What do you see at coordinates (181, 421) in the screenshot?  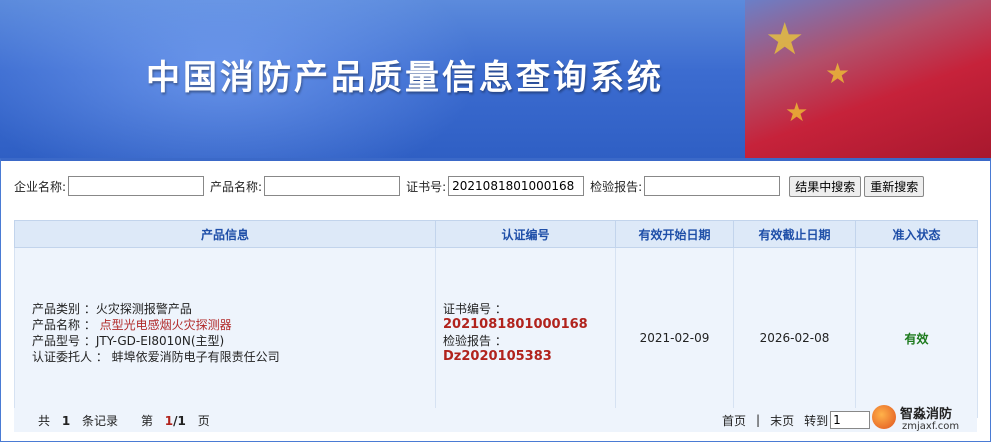 I see `total-pages: 1` at bounding box center [181, 421].